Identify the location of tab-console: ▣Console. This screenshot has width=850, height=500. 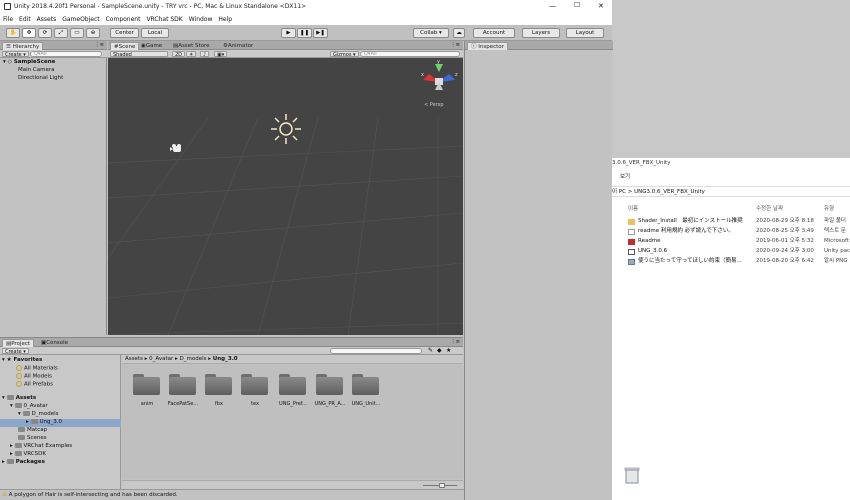
(54, 343).